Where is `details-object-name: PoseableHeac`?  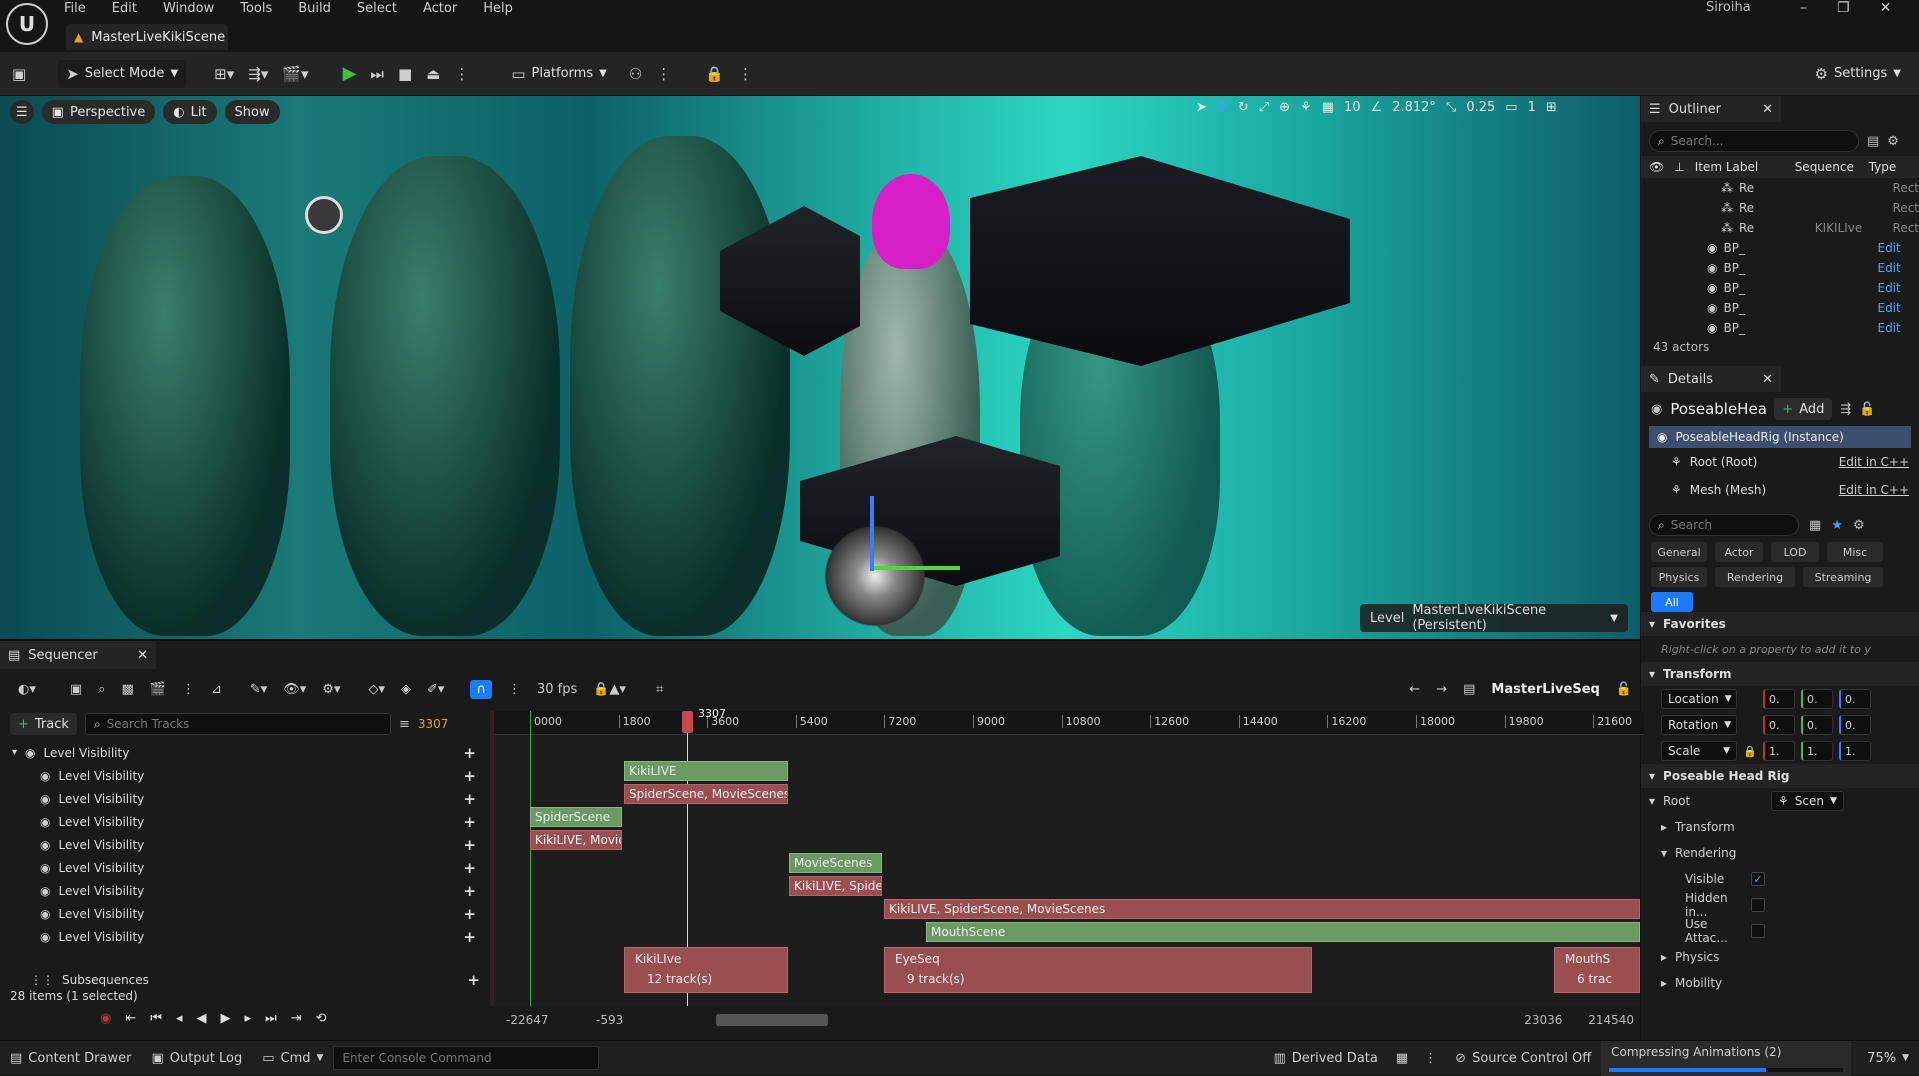 details-object-name: PoseableHeac is located at coordinates (1718, 409).